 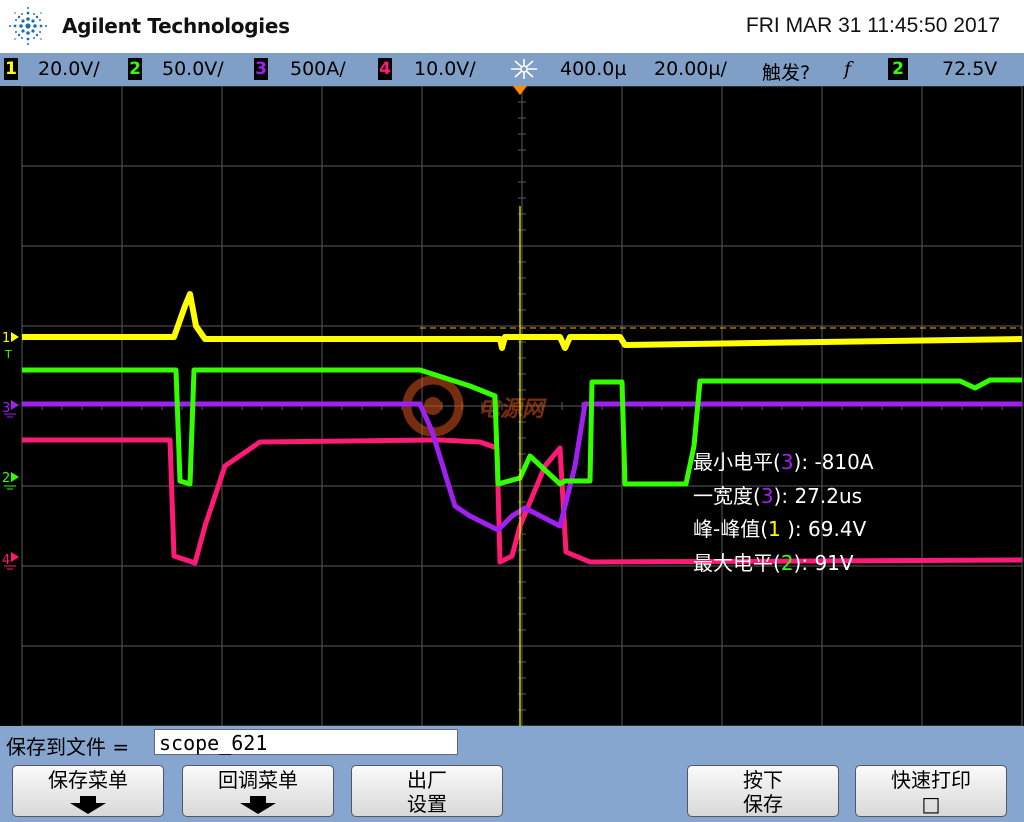 What do you see at coordinates (690, 69) in the screenshot?
I see `timebase-value: 20.00µ/` at bounding box center [690, 69].